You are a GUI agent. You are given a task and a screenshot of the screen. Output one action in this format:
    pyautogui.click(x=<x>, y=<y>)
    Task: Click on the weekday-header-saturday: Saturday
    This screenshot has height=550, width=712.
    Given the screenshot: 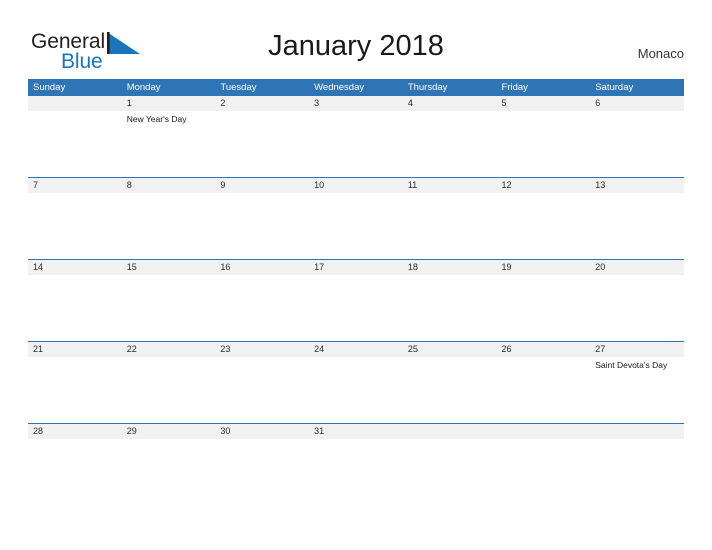 What is the action you would take?
    pyautogui.click(x=614, y=87)
    